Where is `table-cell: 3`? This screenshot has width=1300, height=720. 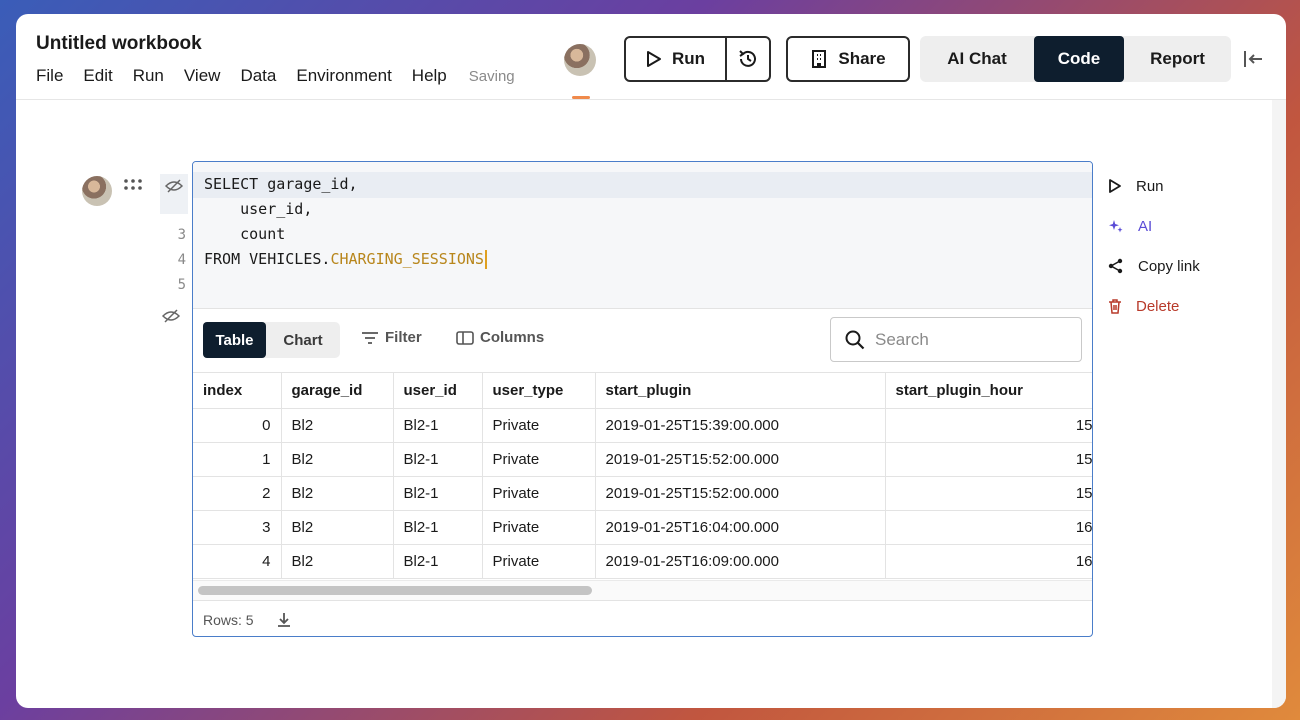
table-cell: 3 is located at coordinates (237, 527).